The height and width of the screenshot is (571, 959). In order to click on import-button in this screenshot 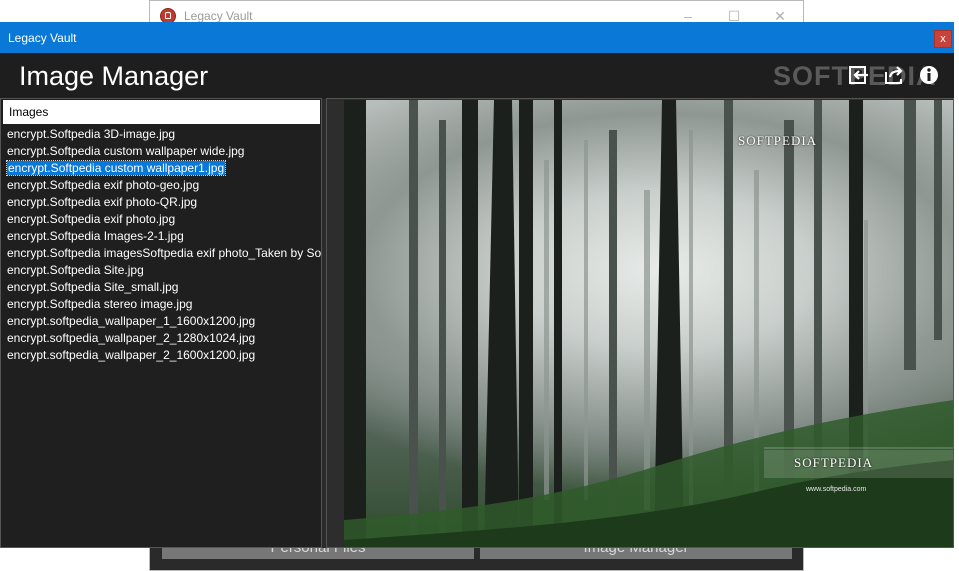, I will do `click(859, 75)`.